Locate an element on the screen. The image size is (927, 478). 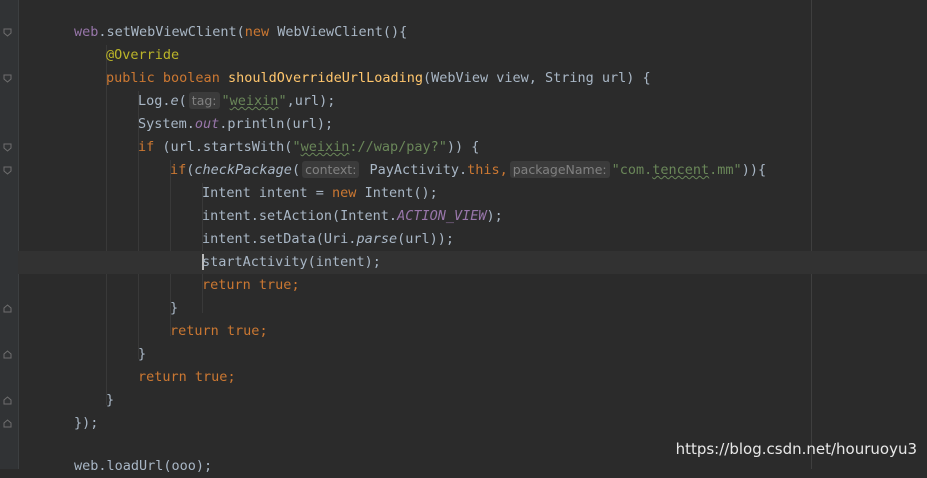
token-text: web.loadUrl(ooo); is located at coordinates (143, 466).